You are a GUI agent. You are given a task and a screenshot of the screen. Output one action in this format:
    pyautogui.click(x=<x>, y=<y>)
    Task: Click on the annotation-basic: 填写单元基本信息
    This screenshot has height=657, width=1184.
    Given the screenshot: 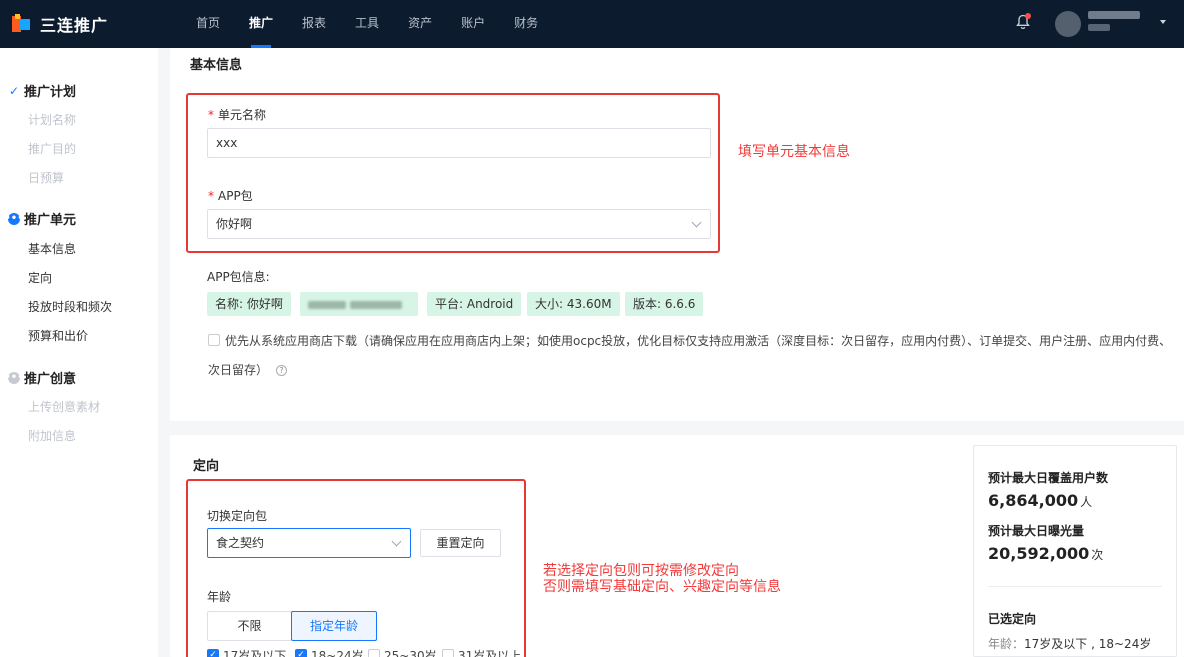 What is the action you would take?
    pyautogui.click(x=794, y=152)
    